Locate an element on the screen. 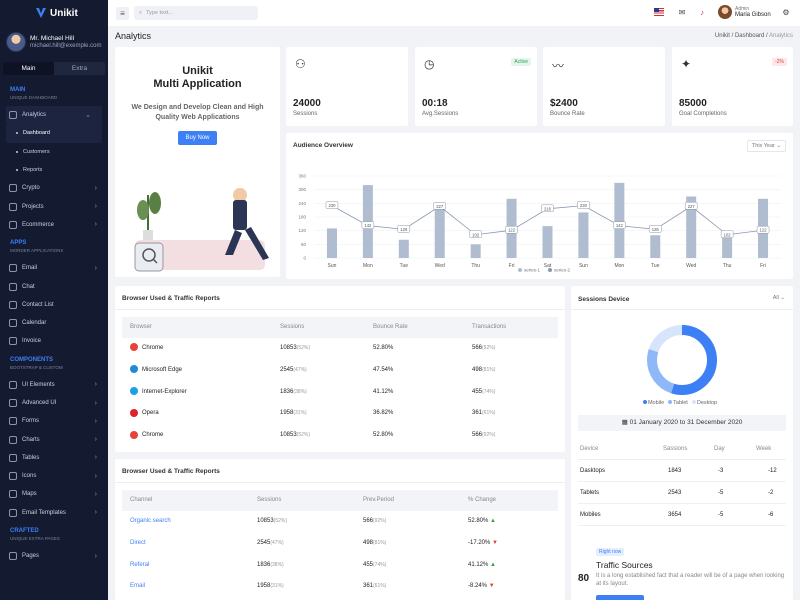  column-header: Channel is located at coordinates (141, 500).